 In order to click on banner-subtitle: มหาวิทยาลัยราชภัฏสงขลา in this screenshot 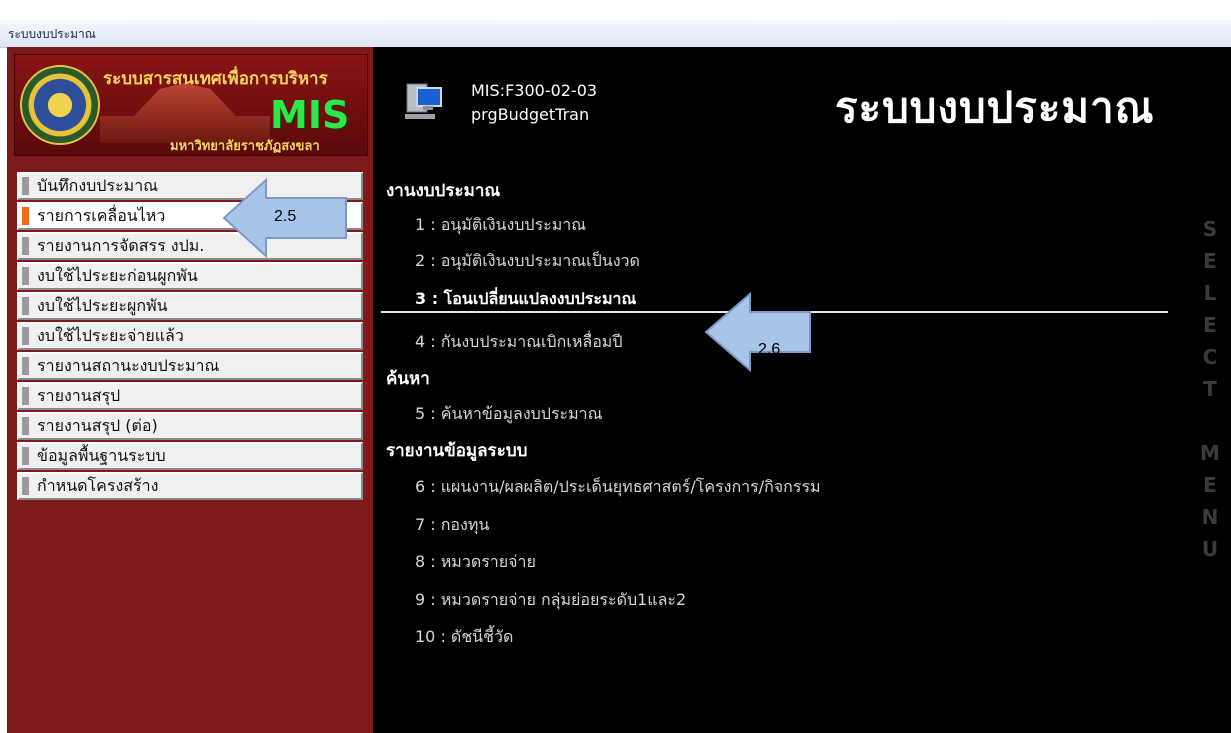, I will do `click(245, 146)`.